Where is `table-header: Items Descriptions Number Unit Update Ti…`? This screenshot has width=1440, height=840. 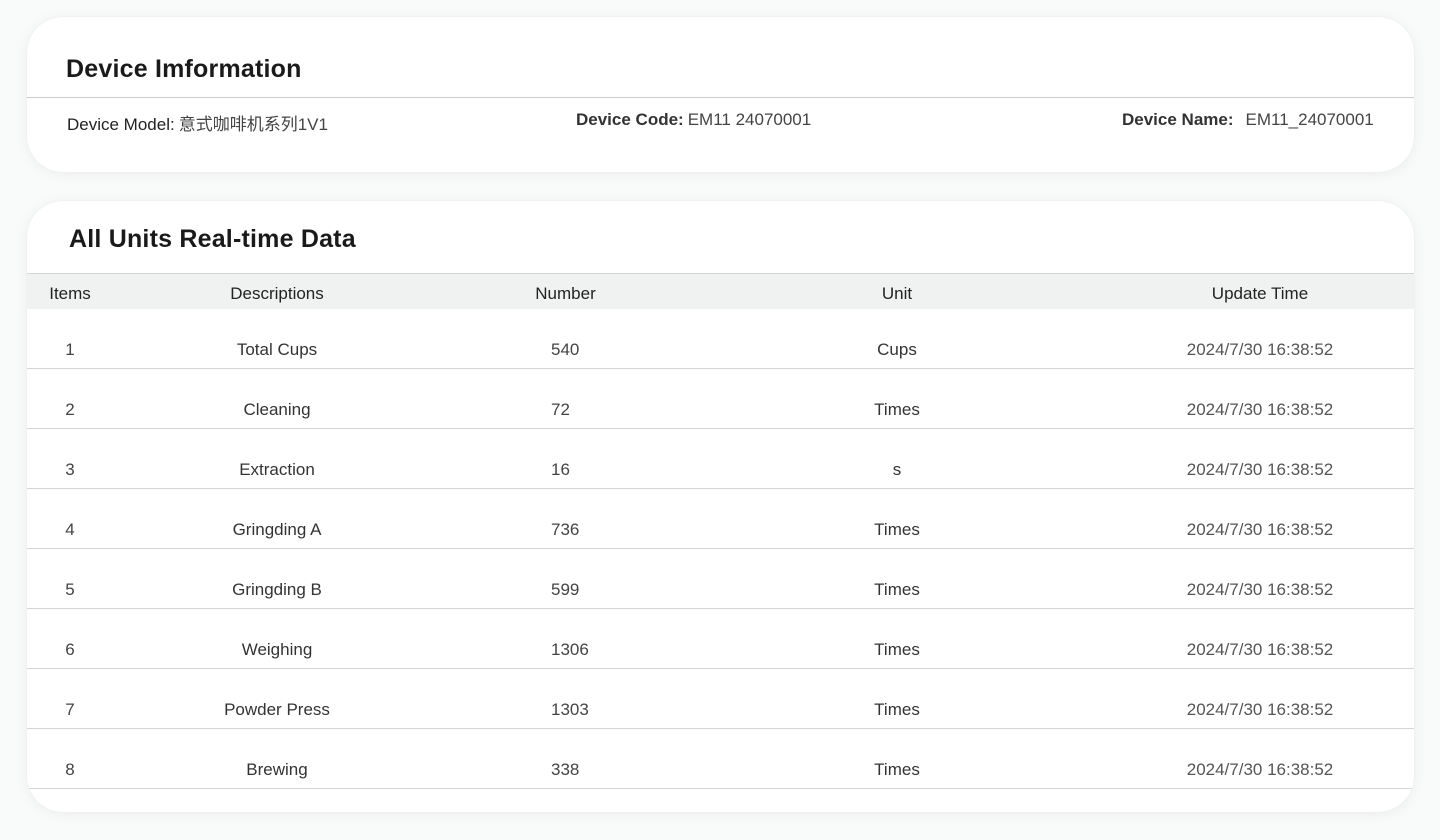
table-header: Items Descriptions Number Unit Update Ti… is located at coordinates (720, 291).